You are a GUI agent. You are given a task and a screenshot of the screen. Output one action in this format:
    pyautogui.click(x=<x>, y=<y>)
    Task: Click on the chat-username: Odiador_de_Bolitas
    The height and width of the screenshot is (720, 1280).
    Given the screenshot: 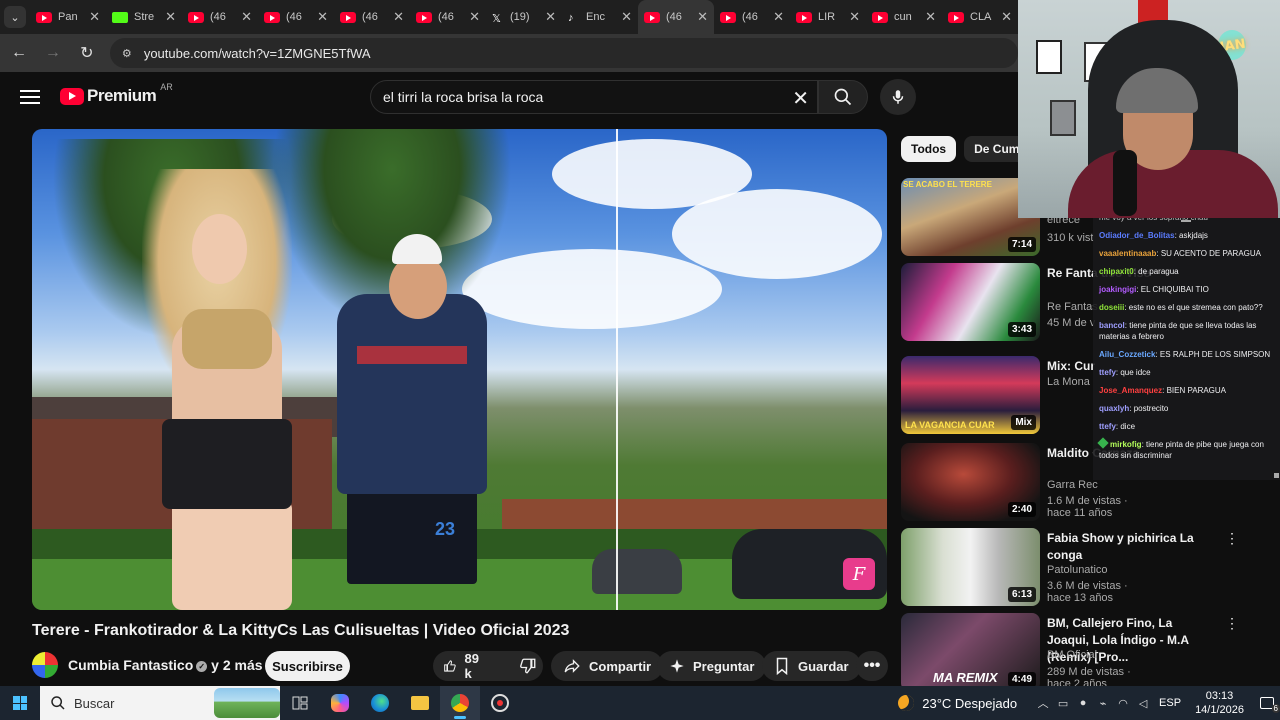 What is the action you would take?
    pyautogui.click(x=1137, y=235)
    